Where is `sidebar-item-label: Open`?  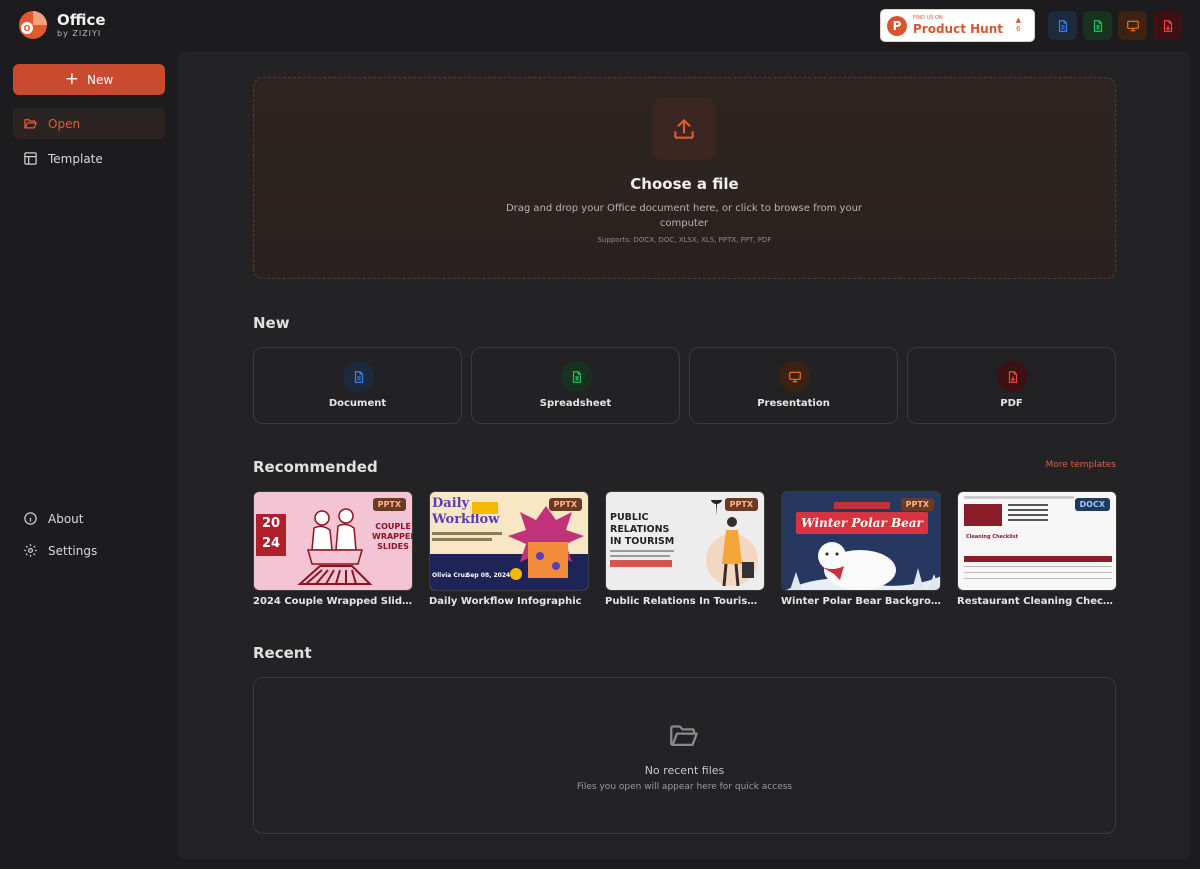
sidebar-item-label: Open is located at coordinates (64, 123).